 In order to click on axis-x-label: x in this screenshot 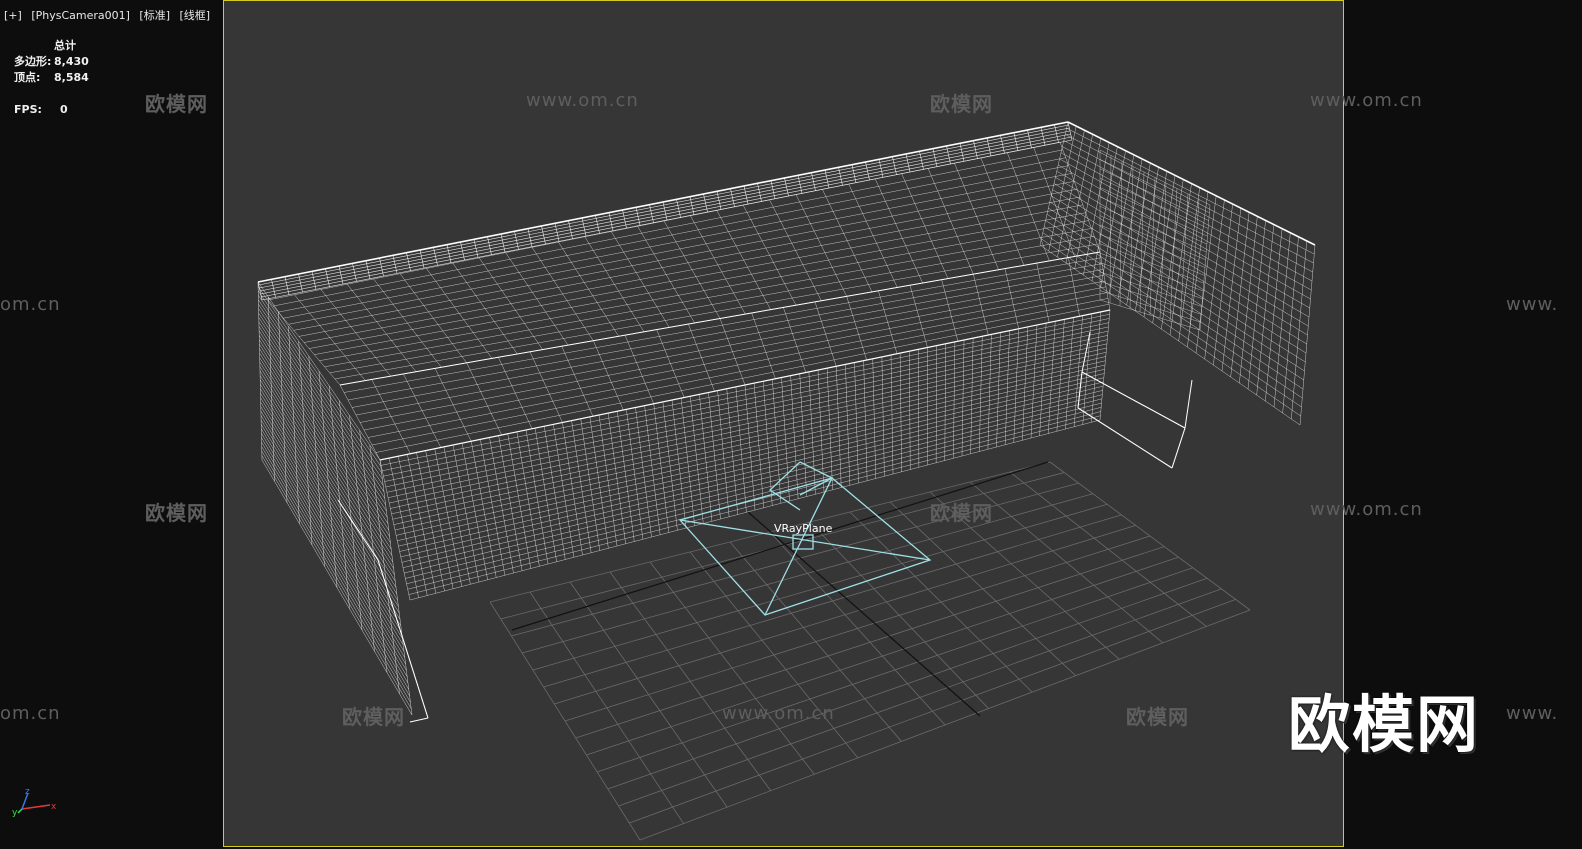, I will do `click(54, 807)`.